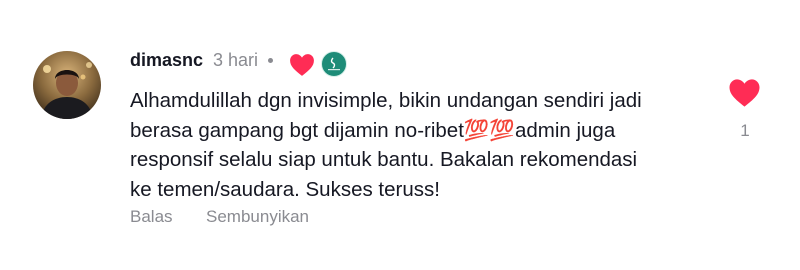 Image resolution: width=800 pixels, height=270 pixels. What do you see at coordinates (257, 217) in the screenshot?
I see `hide-button: Sembunyikan` at bounding box center [257, 217].